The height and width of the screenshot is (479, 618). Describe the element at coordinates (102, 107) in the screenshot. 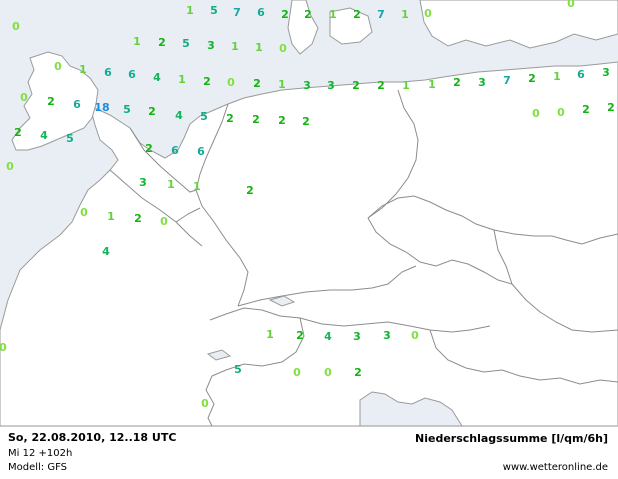

I see `precip-value: 18` at that location.